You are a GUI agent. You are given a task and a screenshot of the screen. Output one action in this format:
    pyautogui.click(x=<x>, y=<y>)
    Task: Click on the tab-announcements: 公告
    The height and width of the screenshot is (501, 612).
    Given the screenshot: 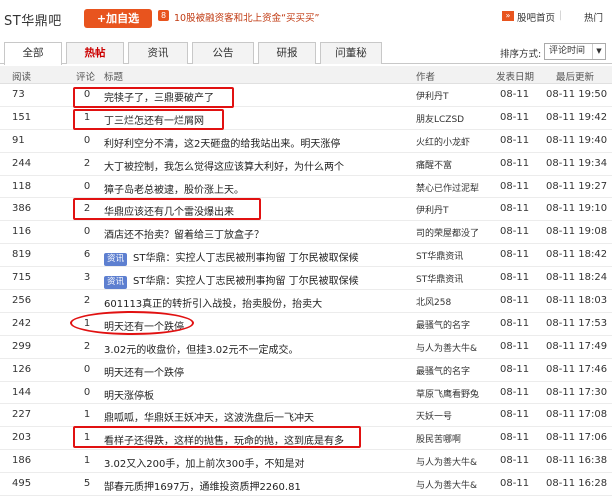 What is the action you would take?
    pyautogui.click(x=223, y=53)
    